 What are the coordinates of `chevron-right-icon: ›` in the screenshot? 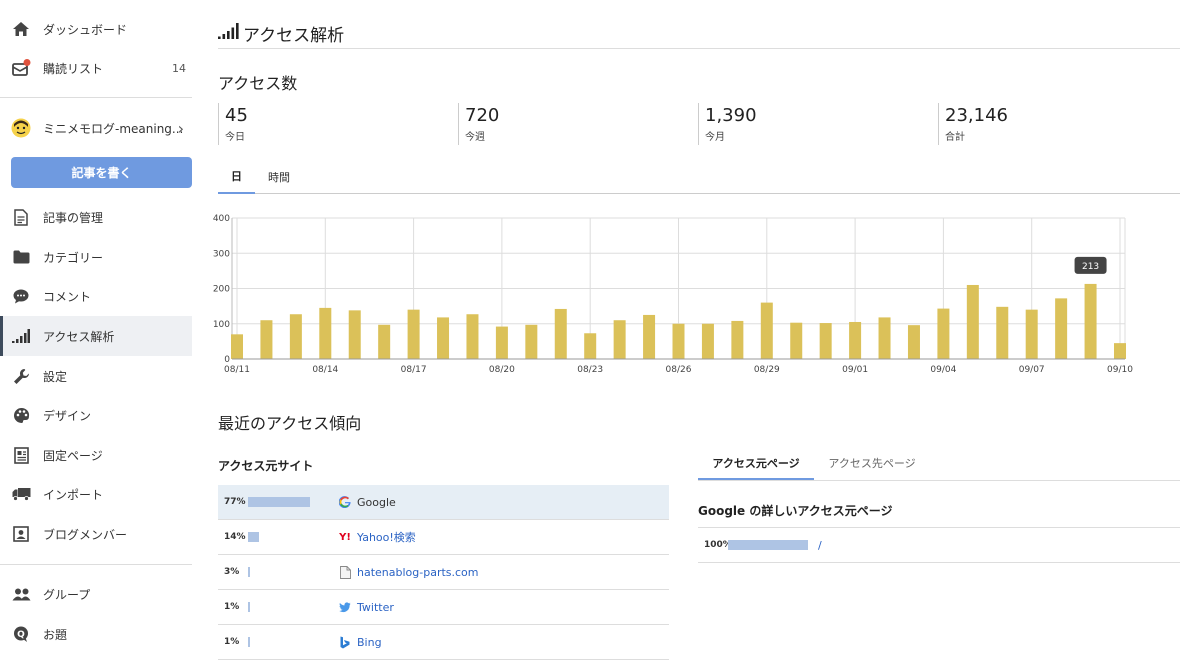 It's located at (180, 128).